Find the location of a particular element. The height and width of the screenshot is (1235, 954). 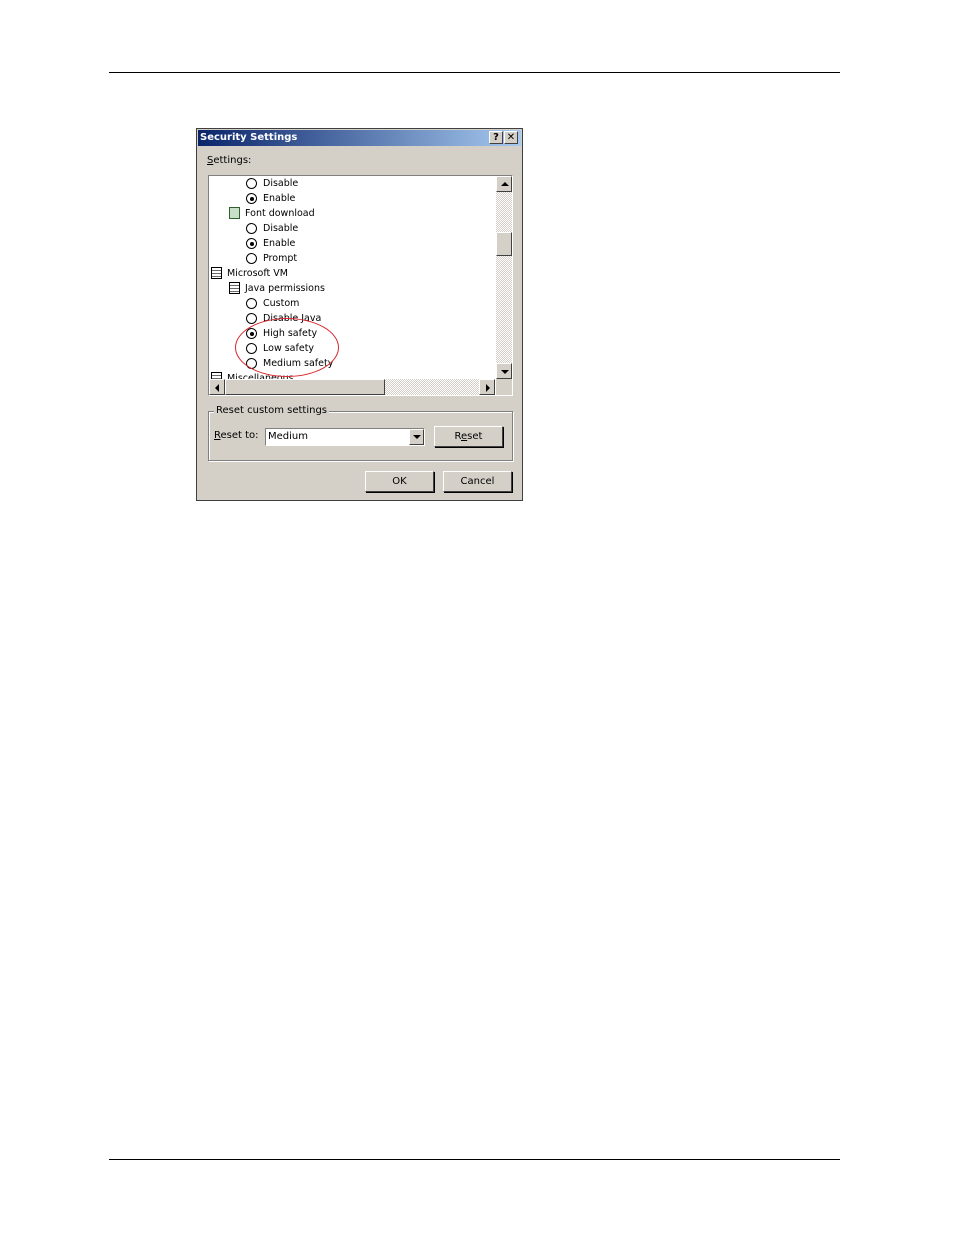

settings-label: Settings: is located at coordinates (229, 160).